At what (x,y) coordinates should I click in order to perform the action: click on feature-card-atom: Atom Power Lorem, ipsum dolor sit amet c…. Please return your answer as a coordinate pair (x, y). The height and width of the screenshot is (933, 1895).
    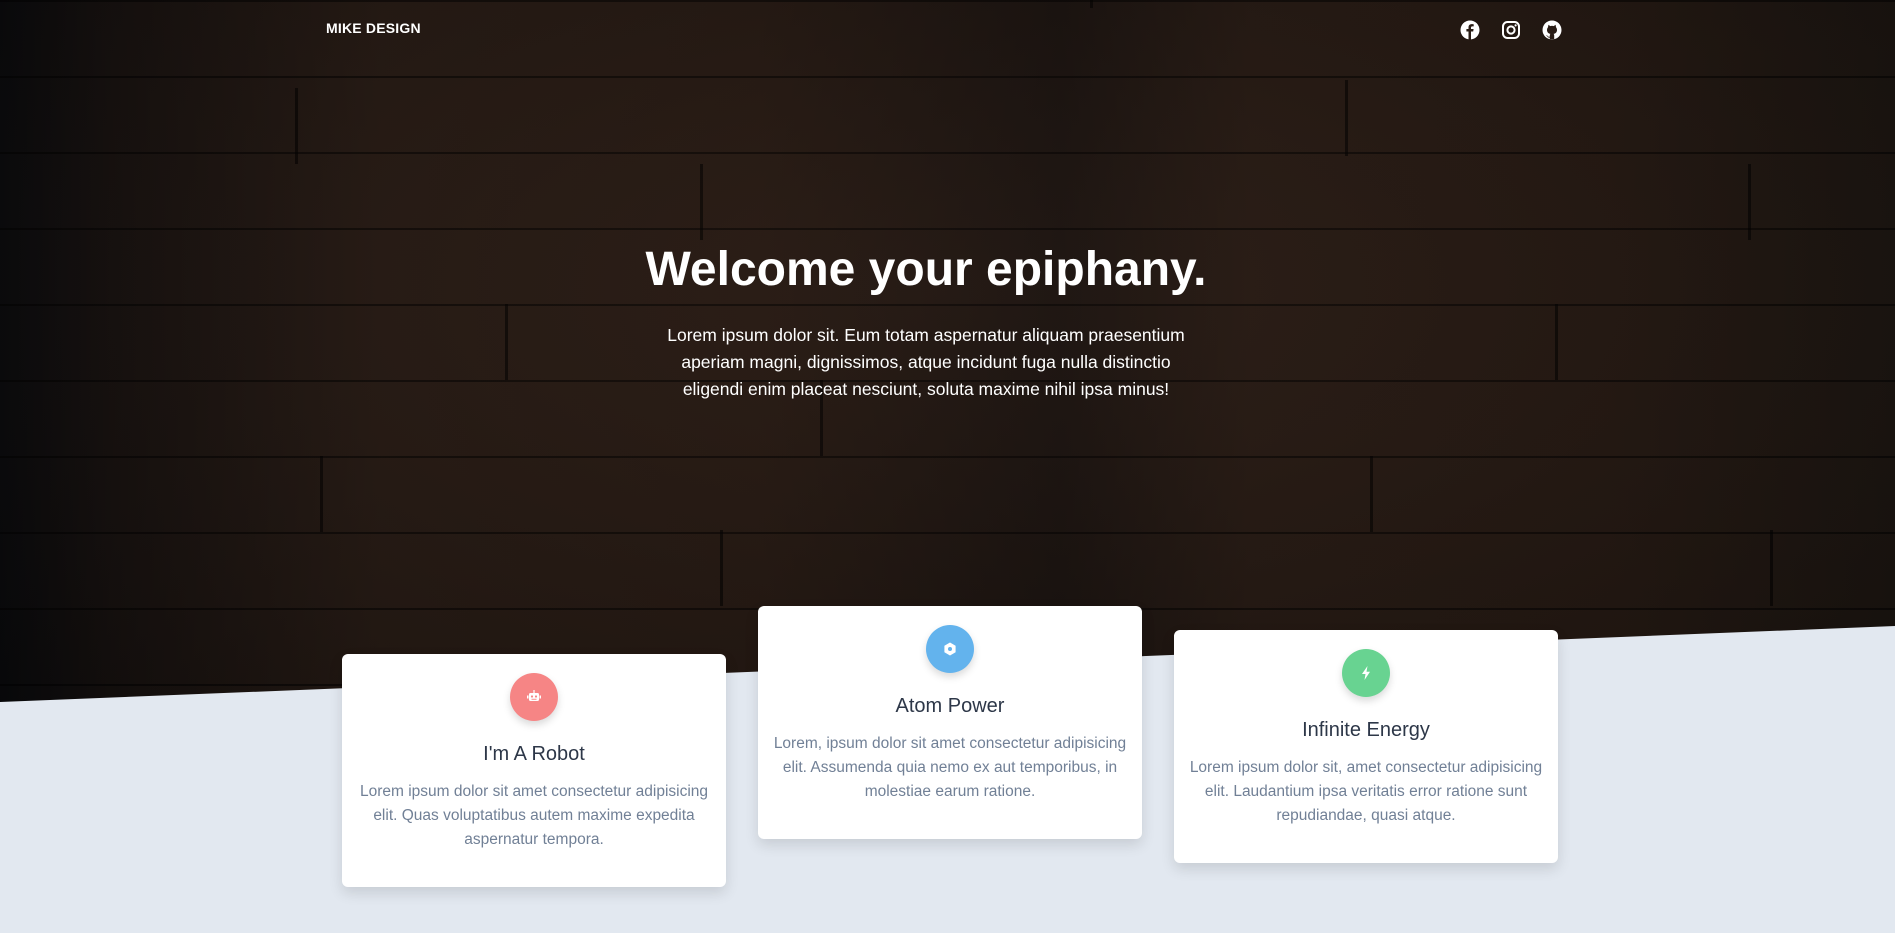
    Looking at the image, I should click on (950, 722).